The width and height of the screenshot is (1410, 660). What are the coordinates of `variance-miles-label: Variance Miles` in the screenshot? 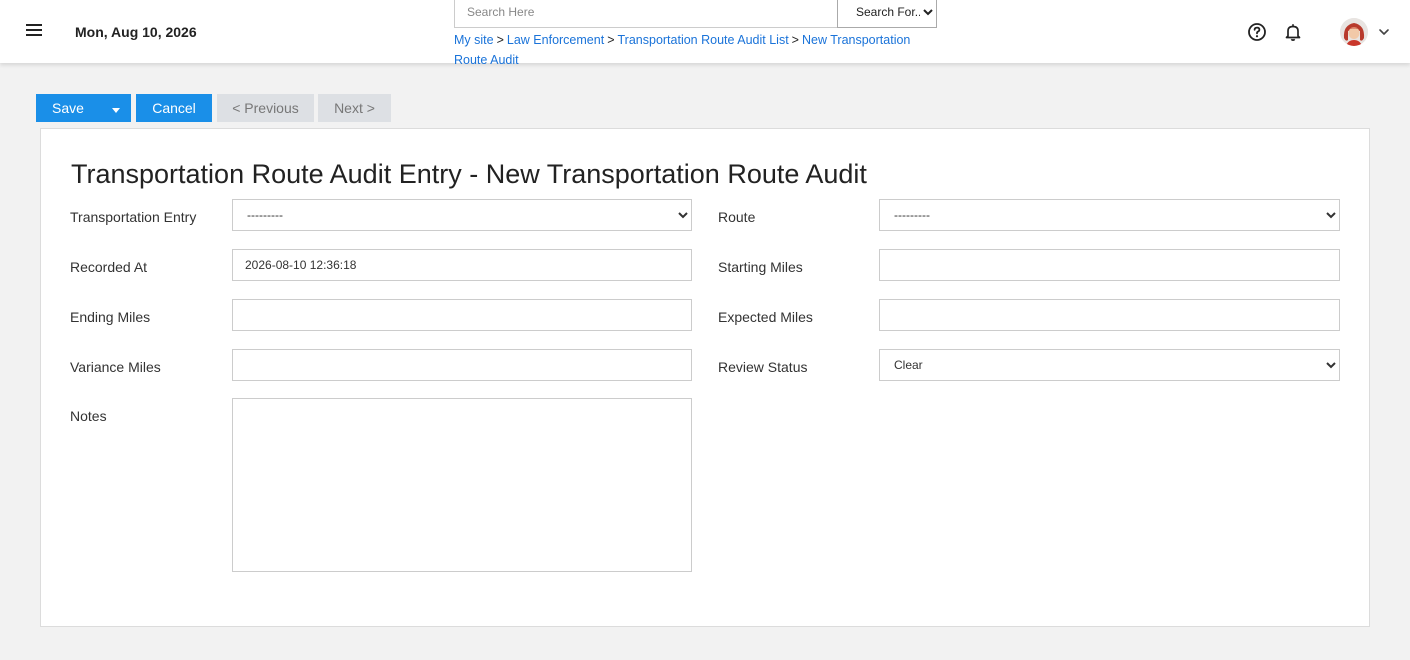 It's located at (115, 367).